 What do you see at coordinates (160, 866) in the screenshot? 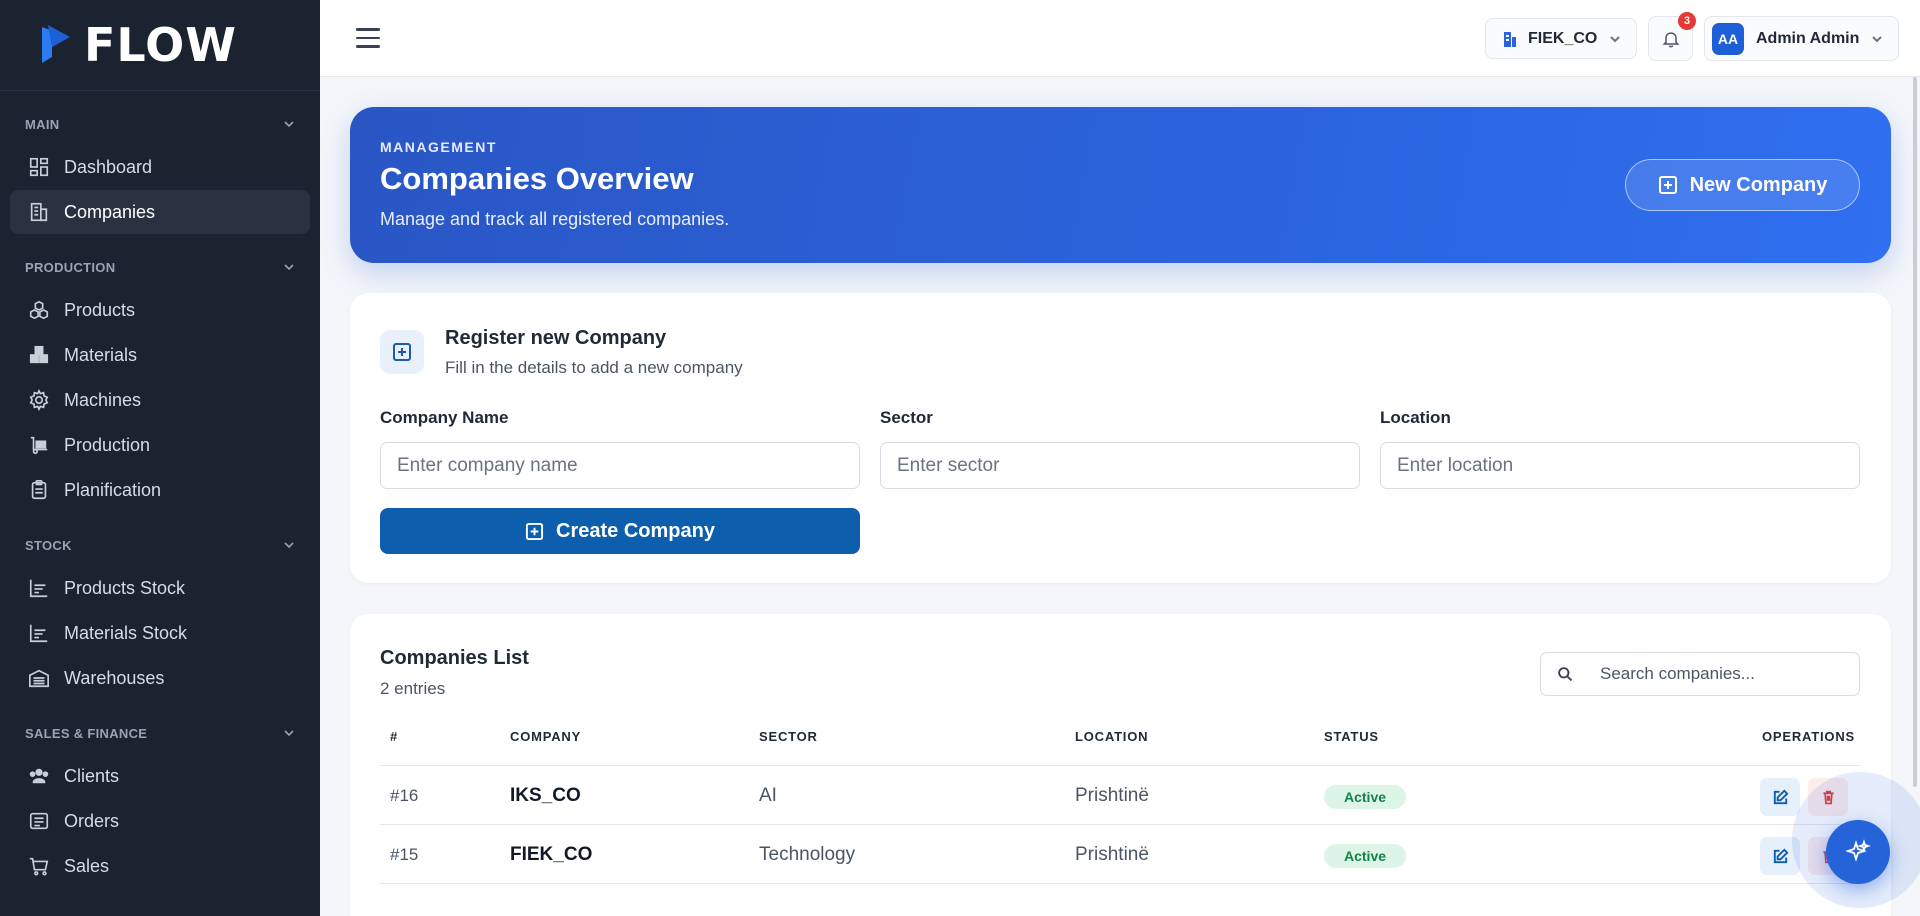
I see `sidebar-item-sales: Sales` at bounding box center [160, 866].